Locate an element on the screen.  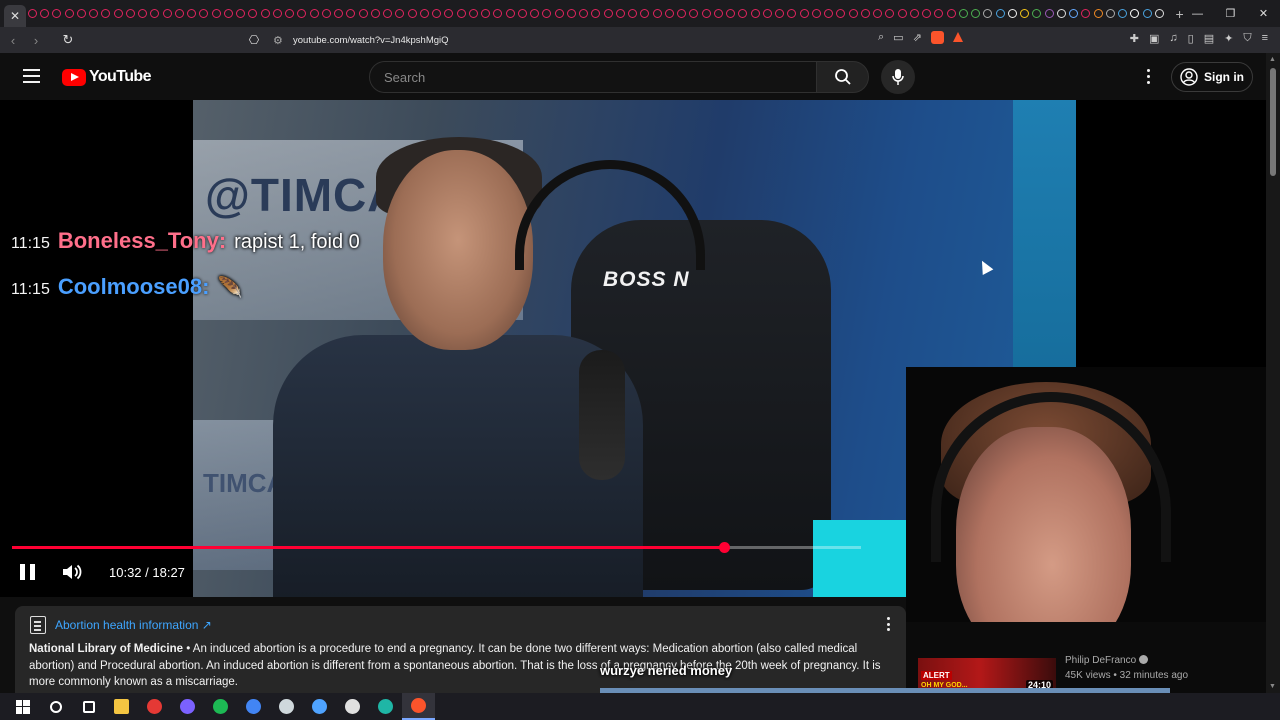
extension-box-icon: ▣ is located at coordinates (1154, 38).